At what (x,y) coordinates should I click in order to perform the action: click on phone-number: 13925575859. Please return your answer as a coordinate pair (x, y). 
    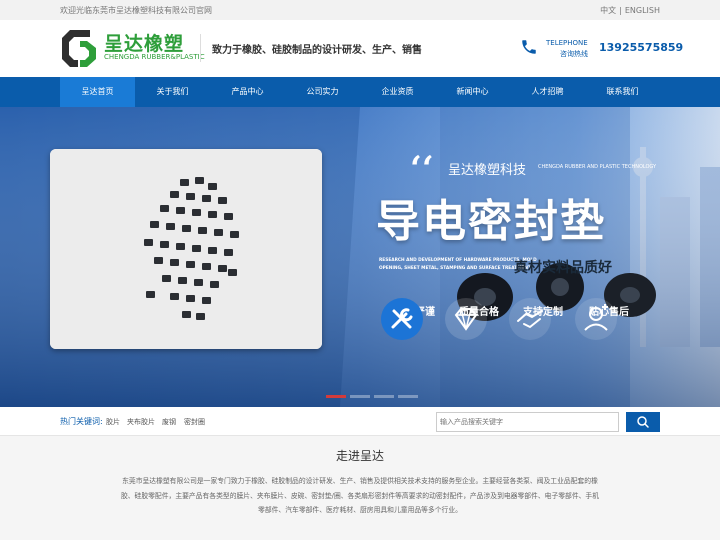
    Looking at the image, I should click on (641, 47).